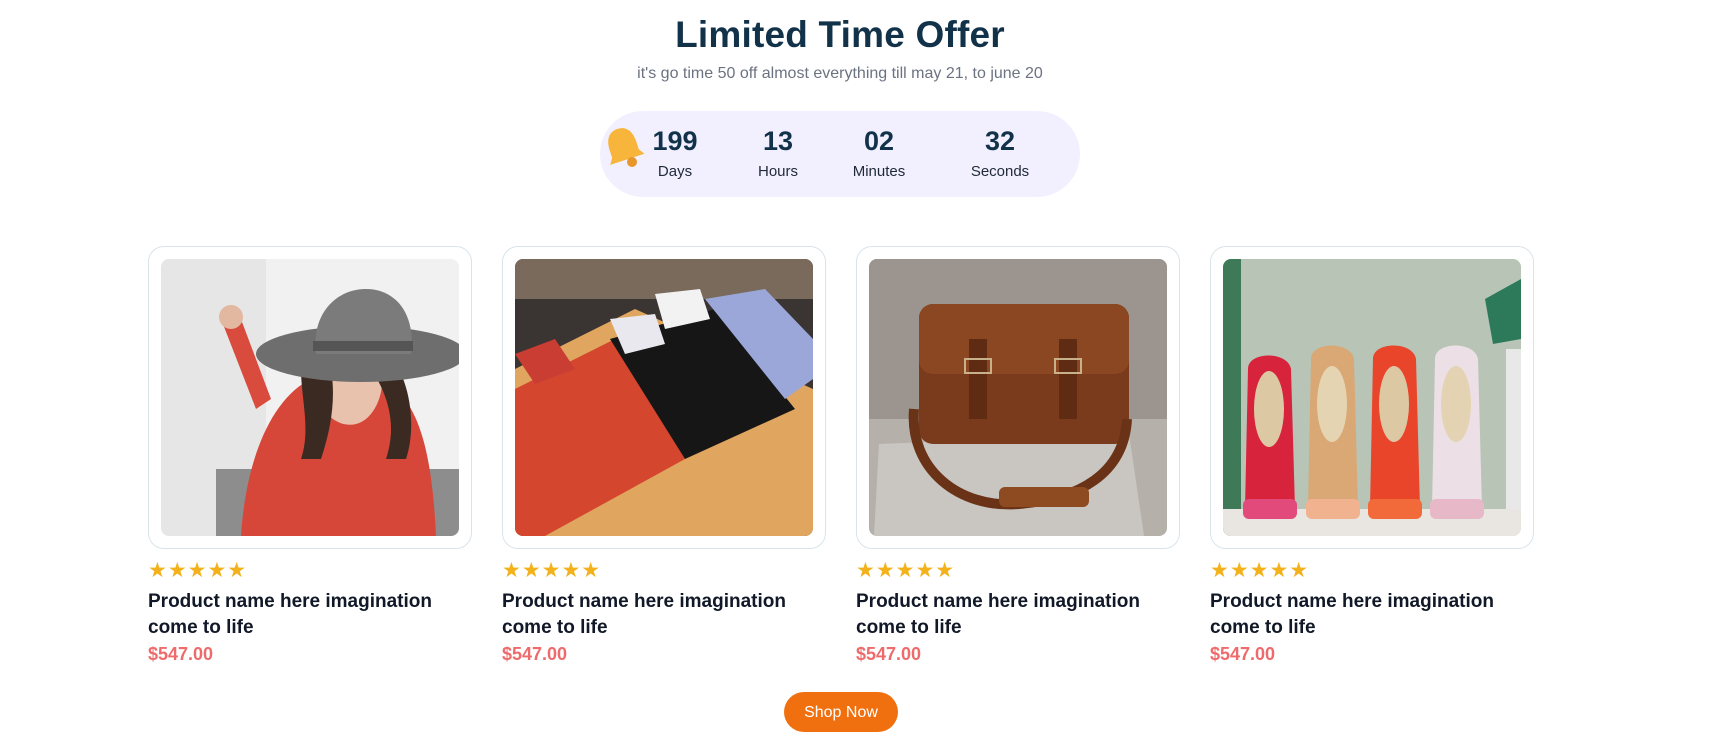 The height and width of the screenshot is (753, 1723). I want to click on countdown-timer: 199 Days 13 Hours 02 Minutes 32 Seconds, so click(840, 154).